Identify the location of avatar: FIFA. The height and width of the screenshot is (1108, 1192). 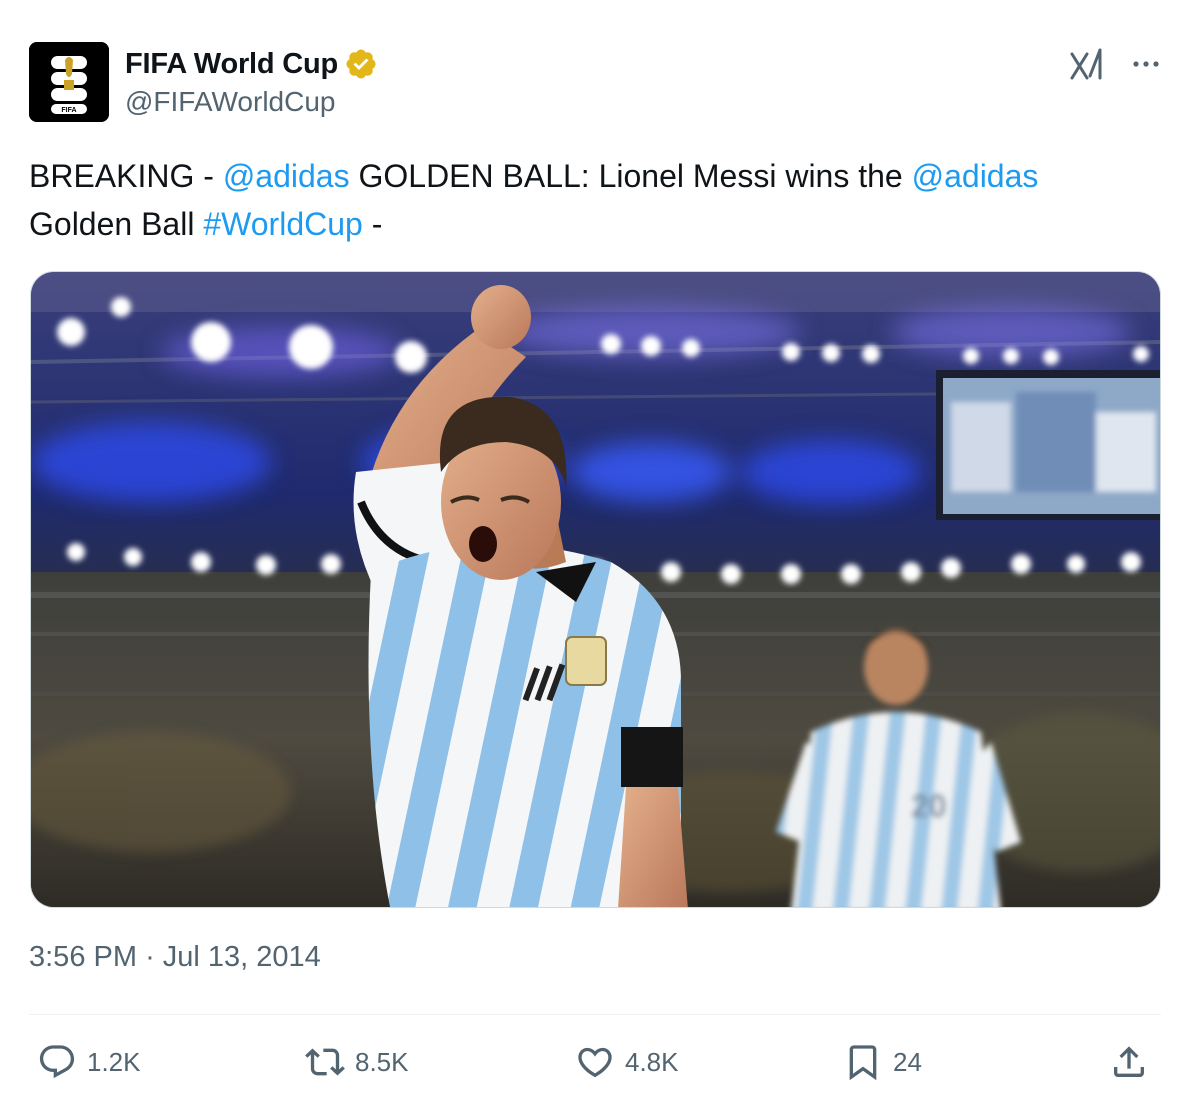
(69, 82).